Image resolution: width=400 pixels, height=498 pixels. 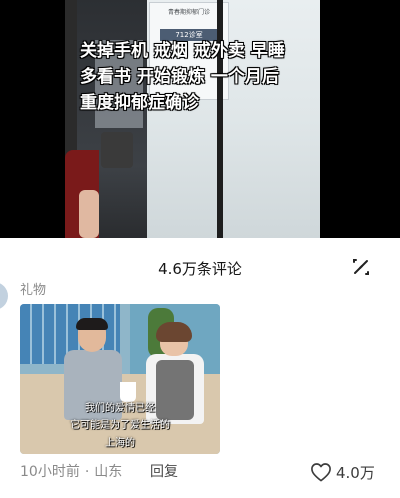 I want to click on woman-hair, so click(x=174, y=332).